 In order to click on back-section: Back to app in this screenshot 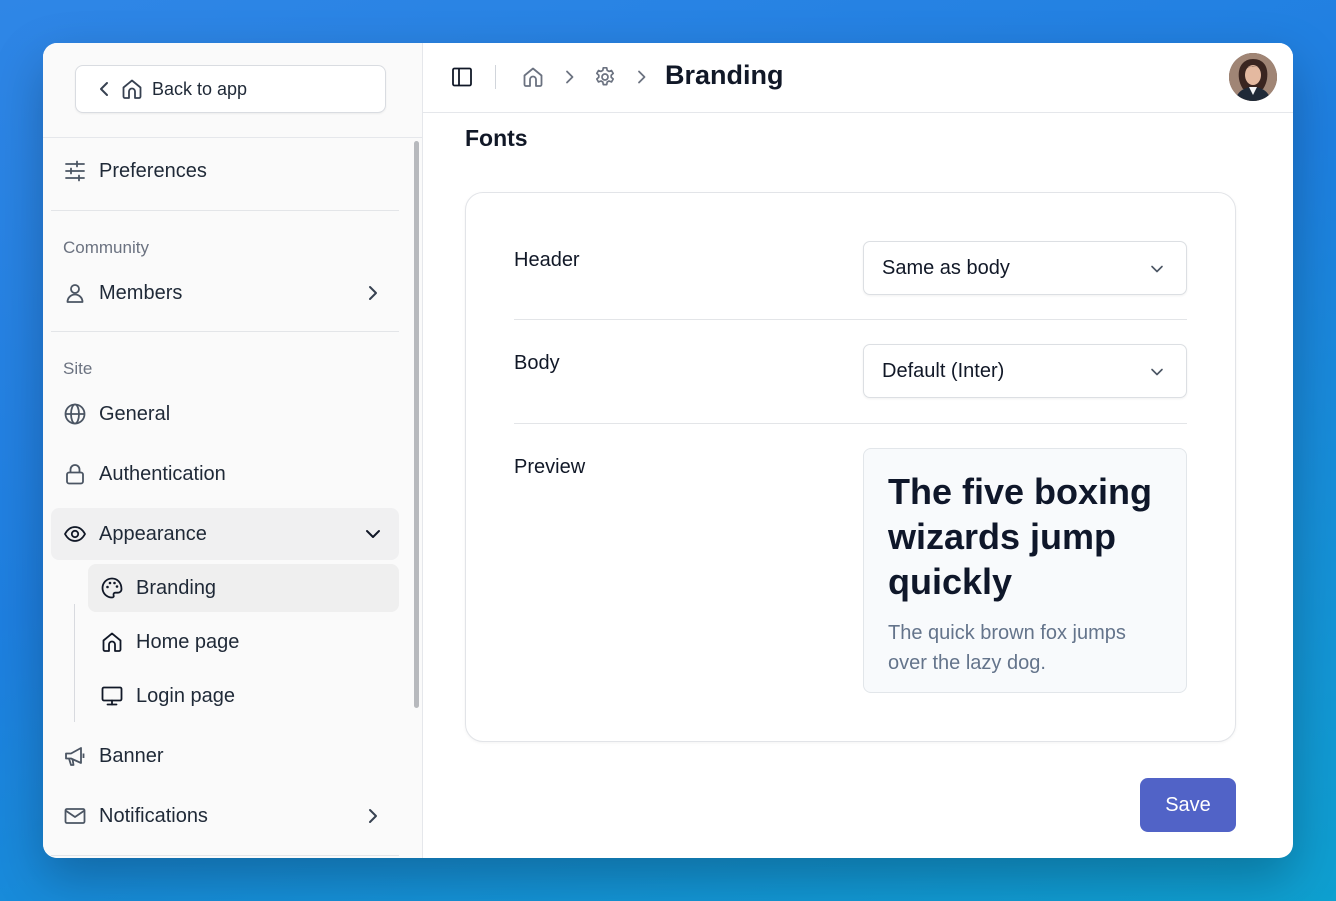, I will do `click(232, 90)`.